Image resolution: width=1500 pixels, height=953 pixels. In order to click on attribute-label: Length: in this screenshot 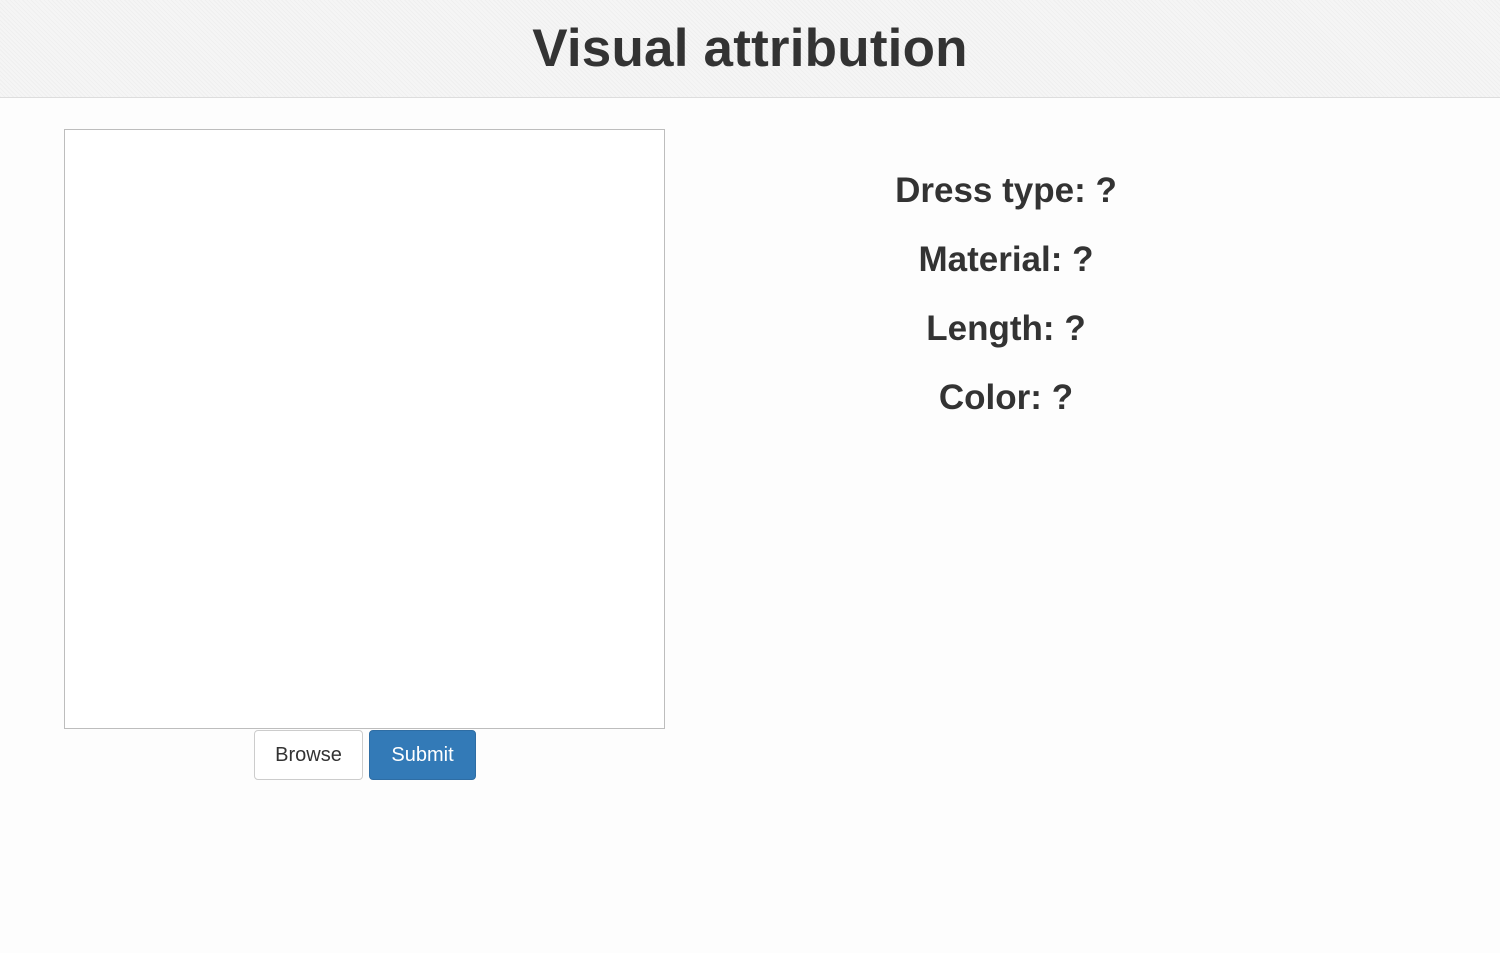, I will do `click(990, 328)`.